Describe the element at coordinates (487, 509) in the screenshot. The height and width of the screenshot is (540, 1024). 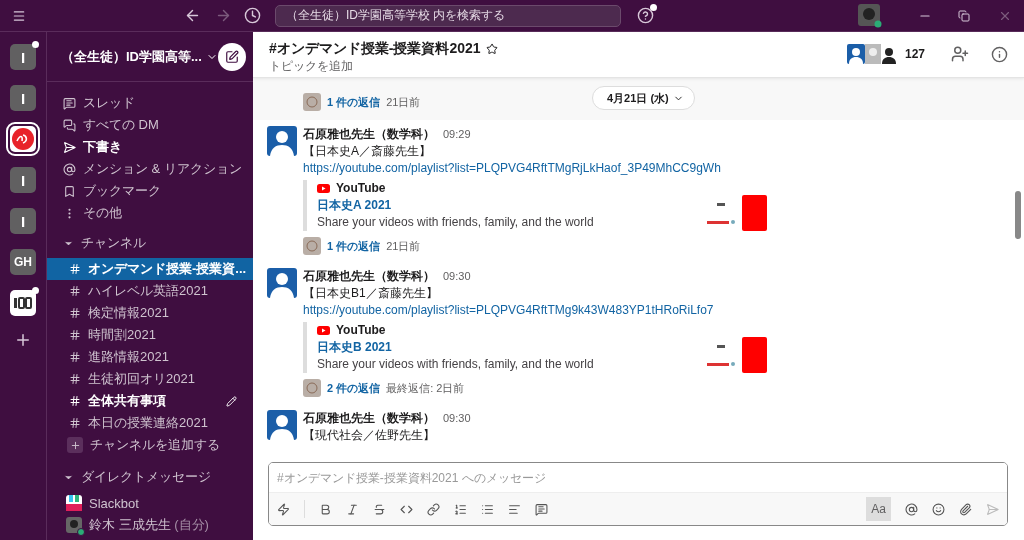
I see `bullet-list-icon` at that location.